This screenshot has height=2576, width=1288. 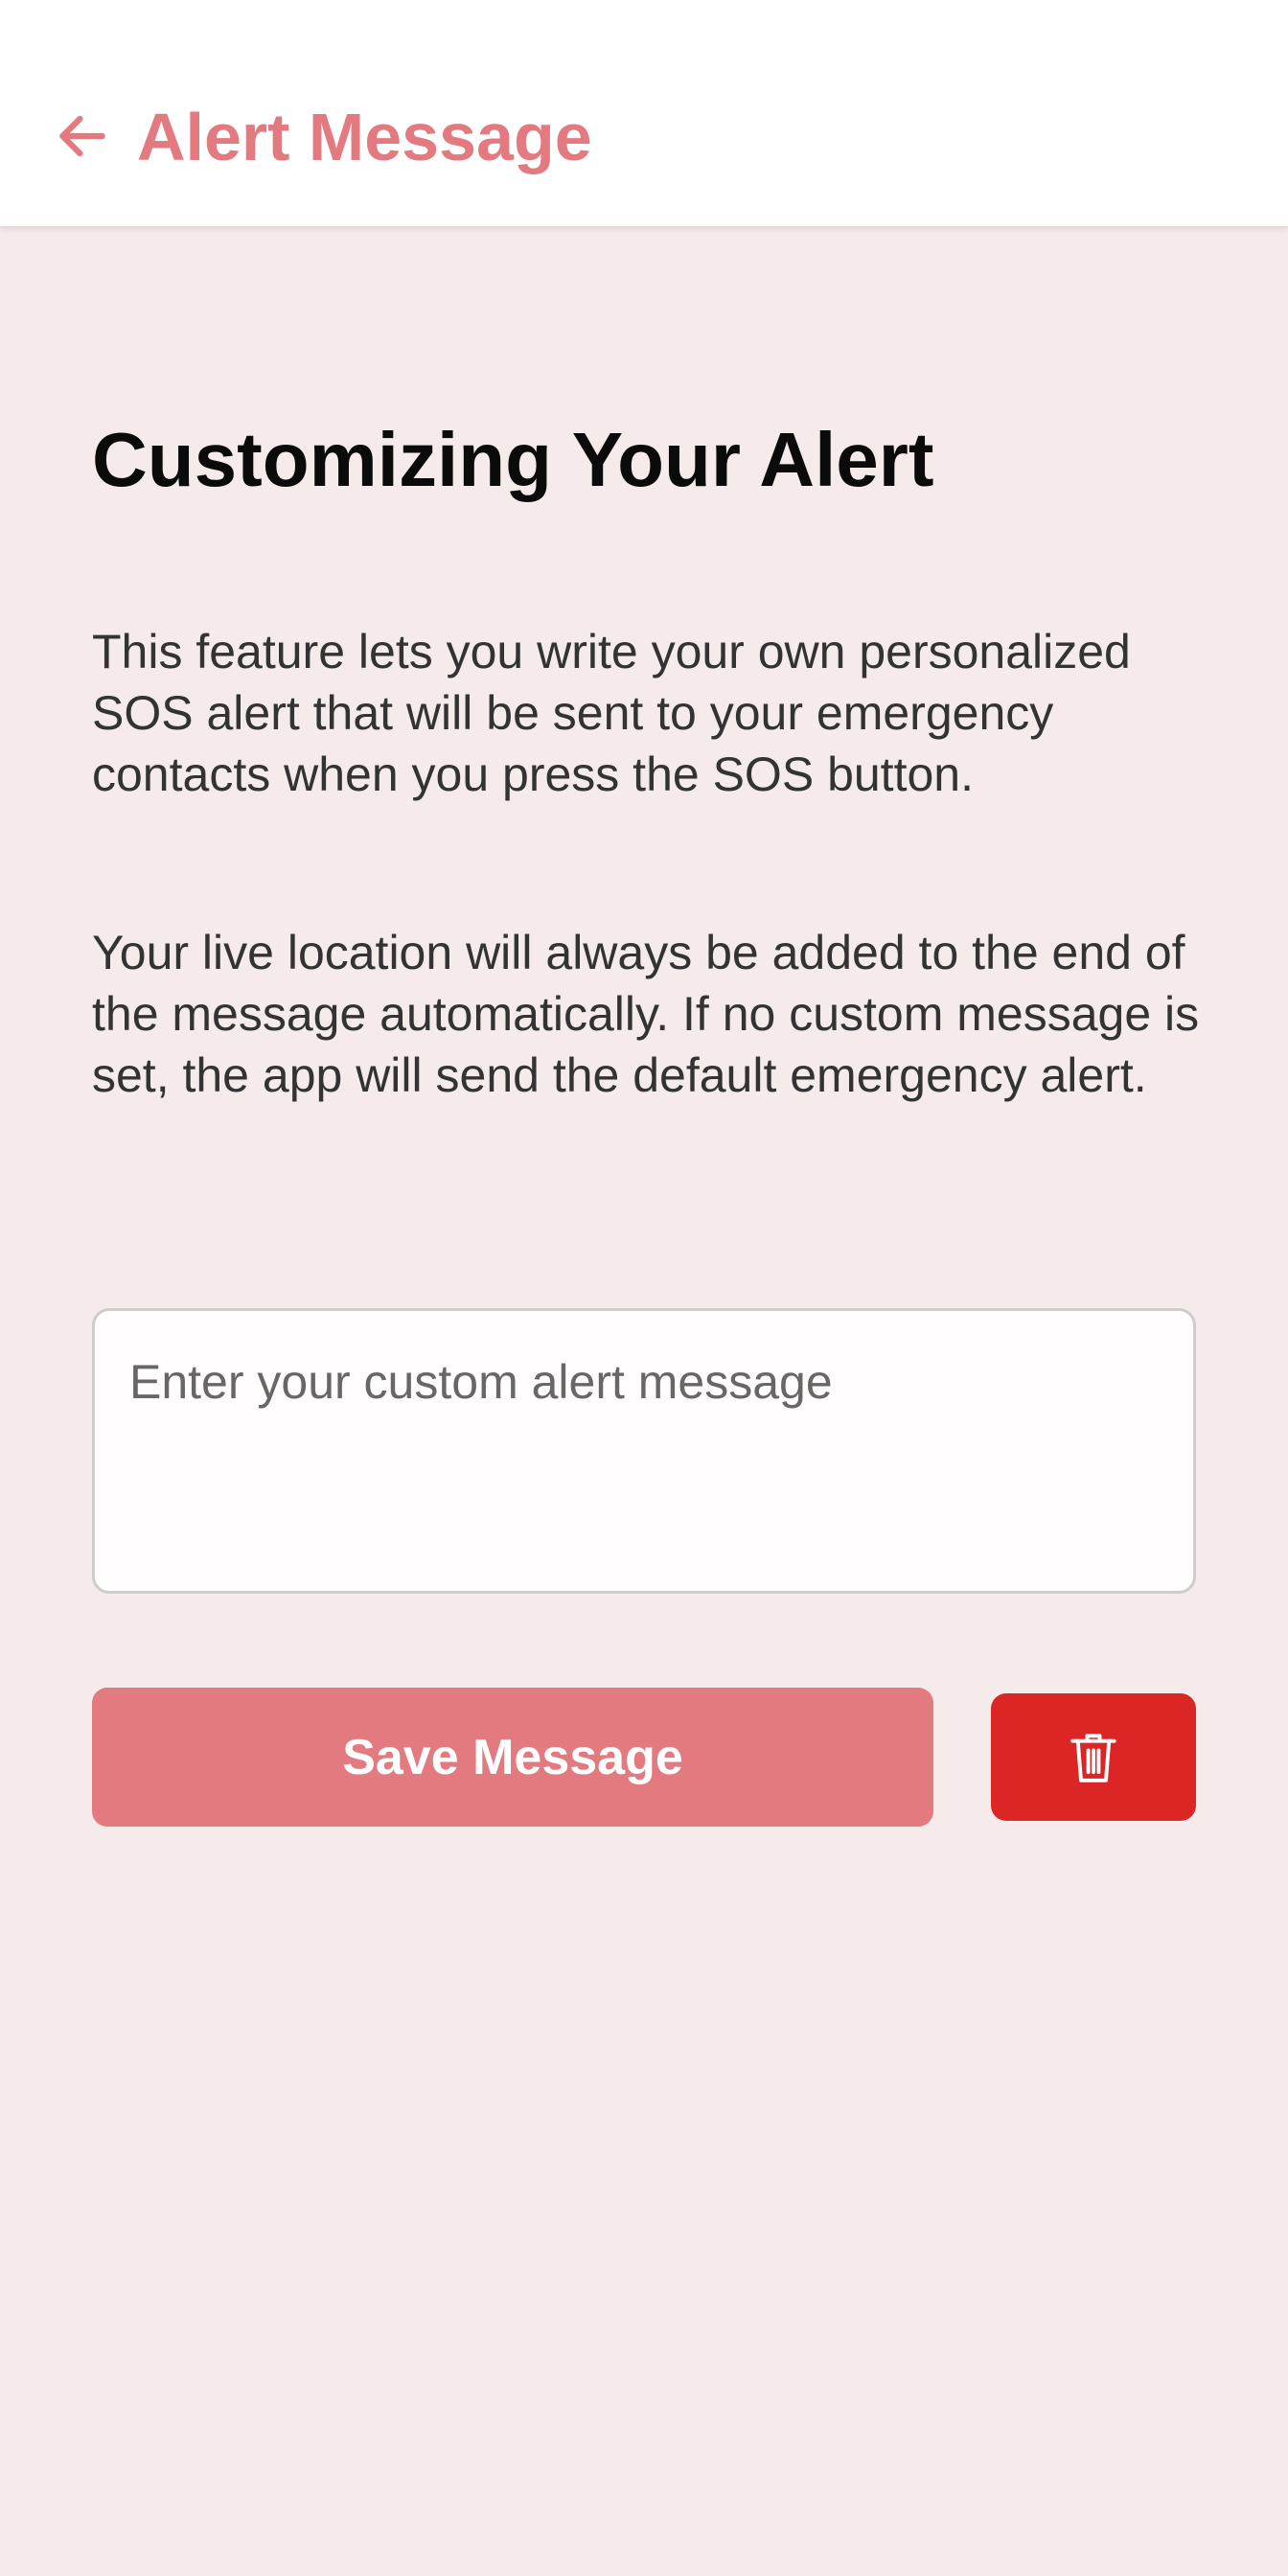 I want to click on message-input-container, so click(x=644, y=1451).